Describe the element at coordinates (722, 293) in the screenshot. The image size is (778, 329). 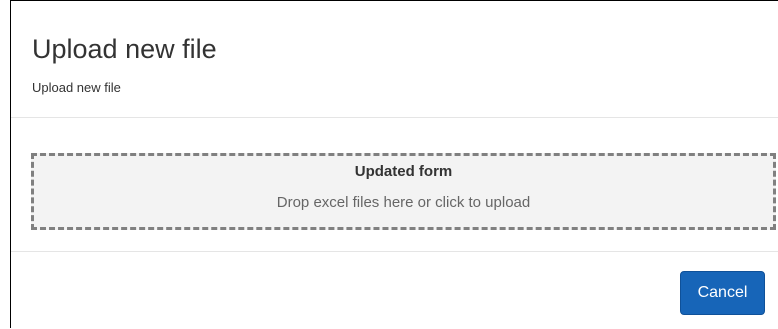
I see `cancel-button: Cancel` at that location.